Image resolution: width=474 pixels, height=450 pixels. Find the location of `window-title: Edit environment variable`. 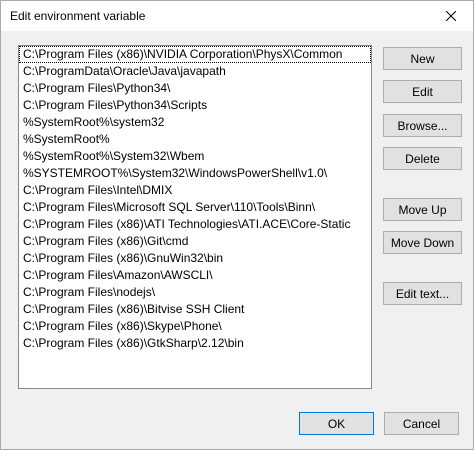

window-title: Edit environment variable is located at coordinates (78, 16).